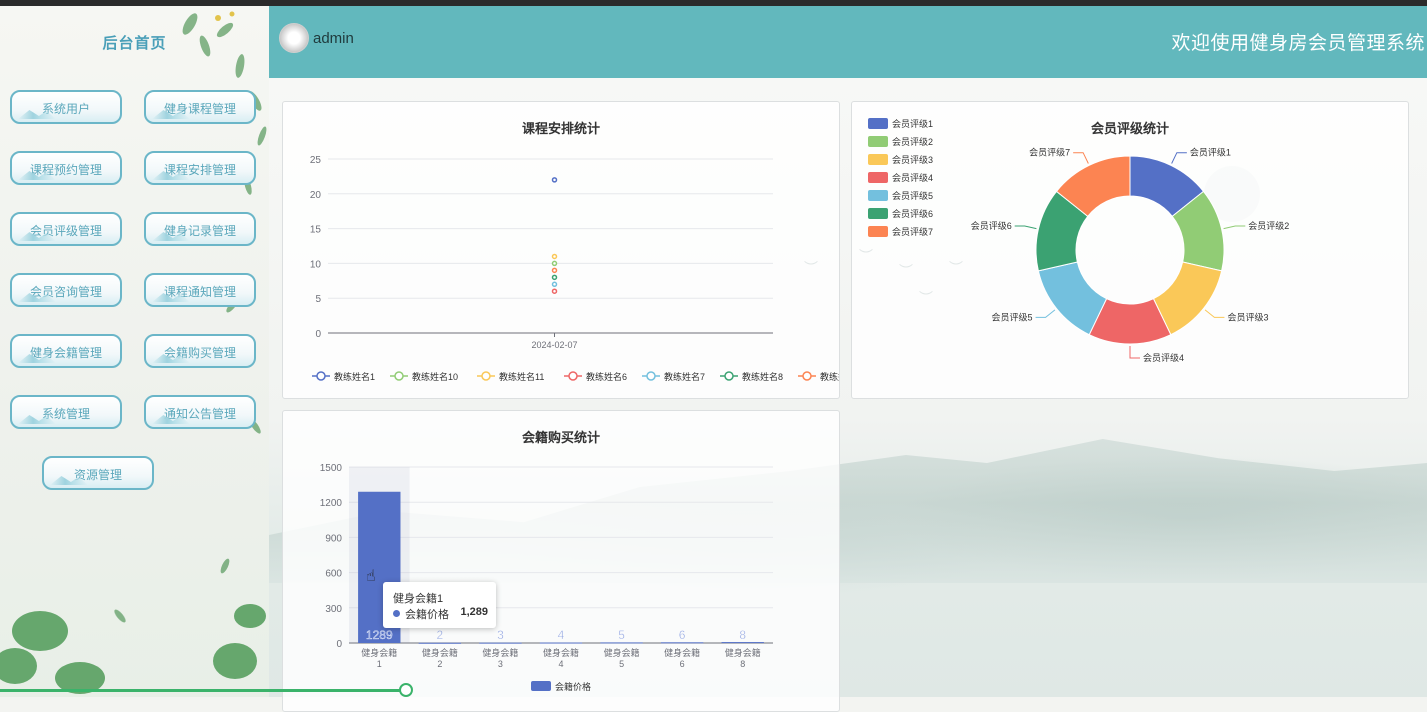 This screenshot has height=712, width=1427. I want to click on page-progress-bar, so click(204, 690).